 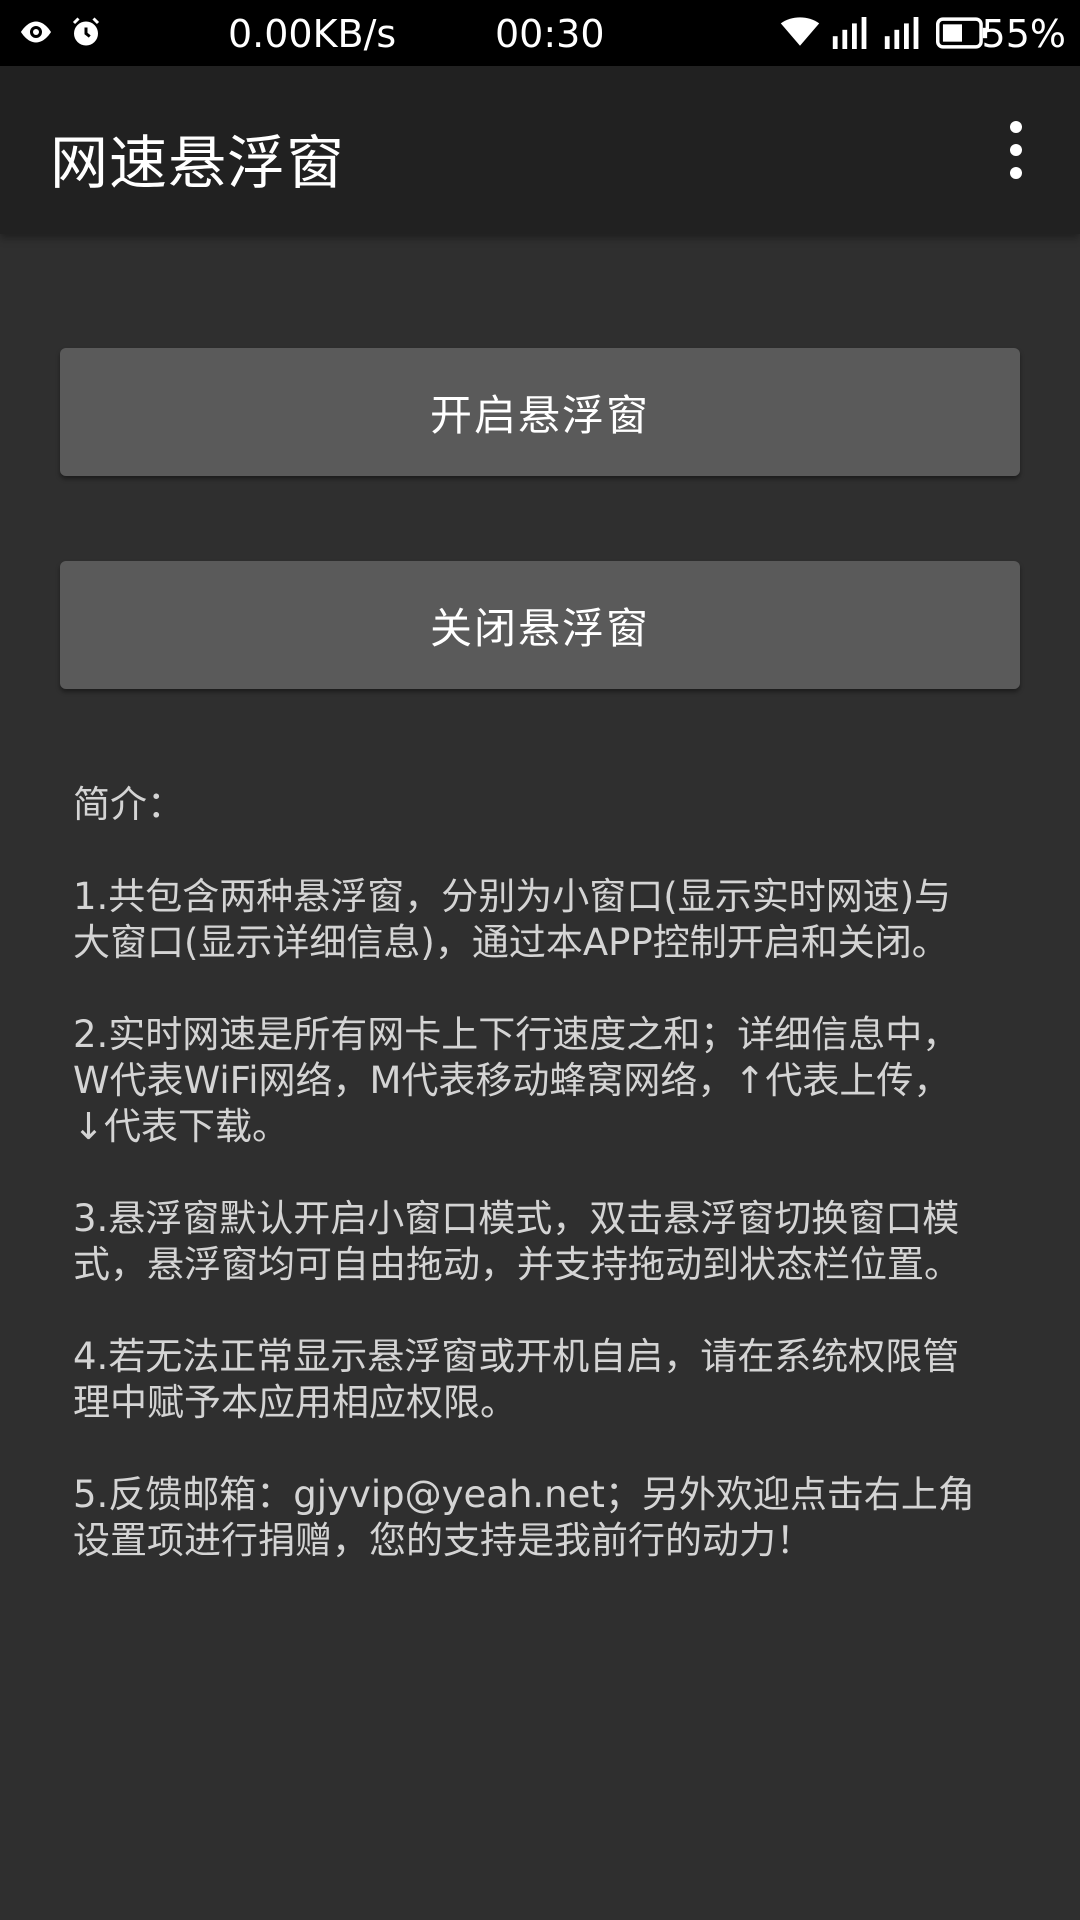 What do you see at coordinates (312, 34) in the screenshot?
I see `net-speed-readout: 0.00KB/s` at bounding box center [312, 34].